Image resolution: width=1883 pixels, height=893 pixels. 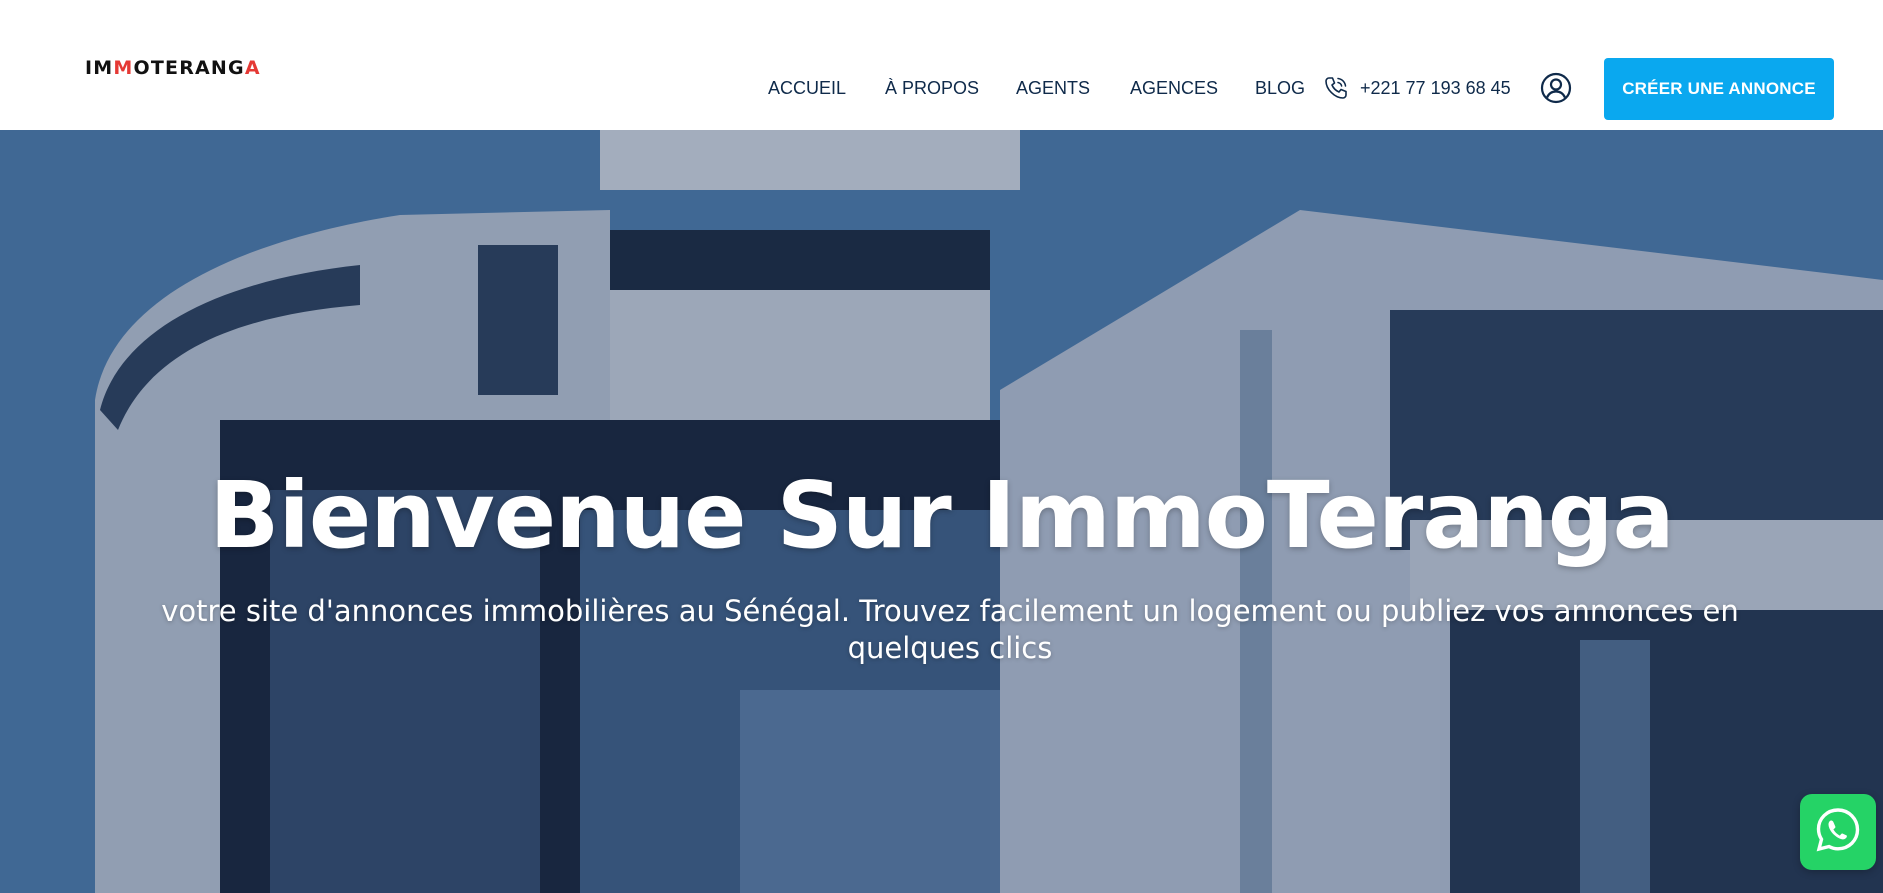 I want to click on logo-part-2: OTERANG, so click(x=189, y=68).